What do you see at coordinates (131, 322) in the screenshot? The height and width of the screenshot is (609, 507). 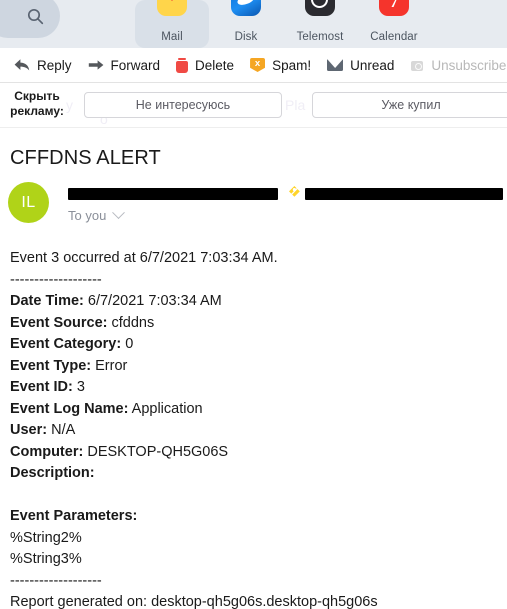 I see `body-field-value: cfddns` at bounding box center [131, 322].